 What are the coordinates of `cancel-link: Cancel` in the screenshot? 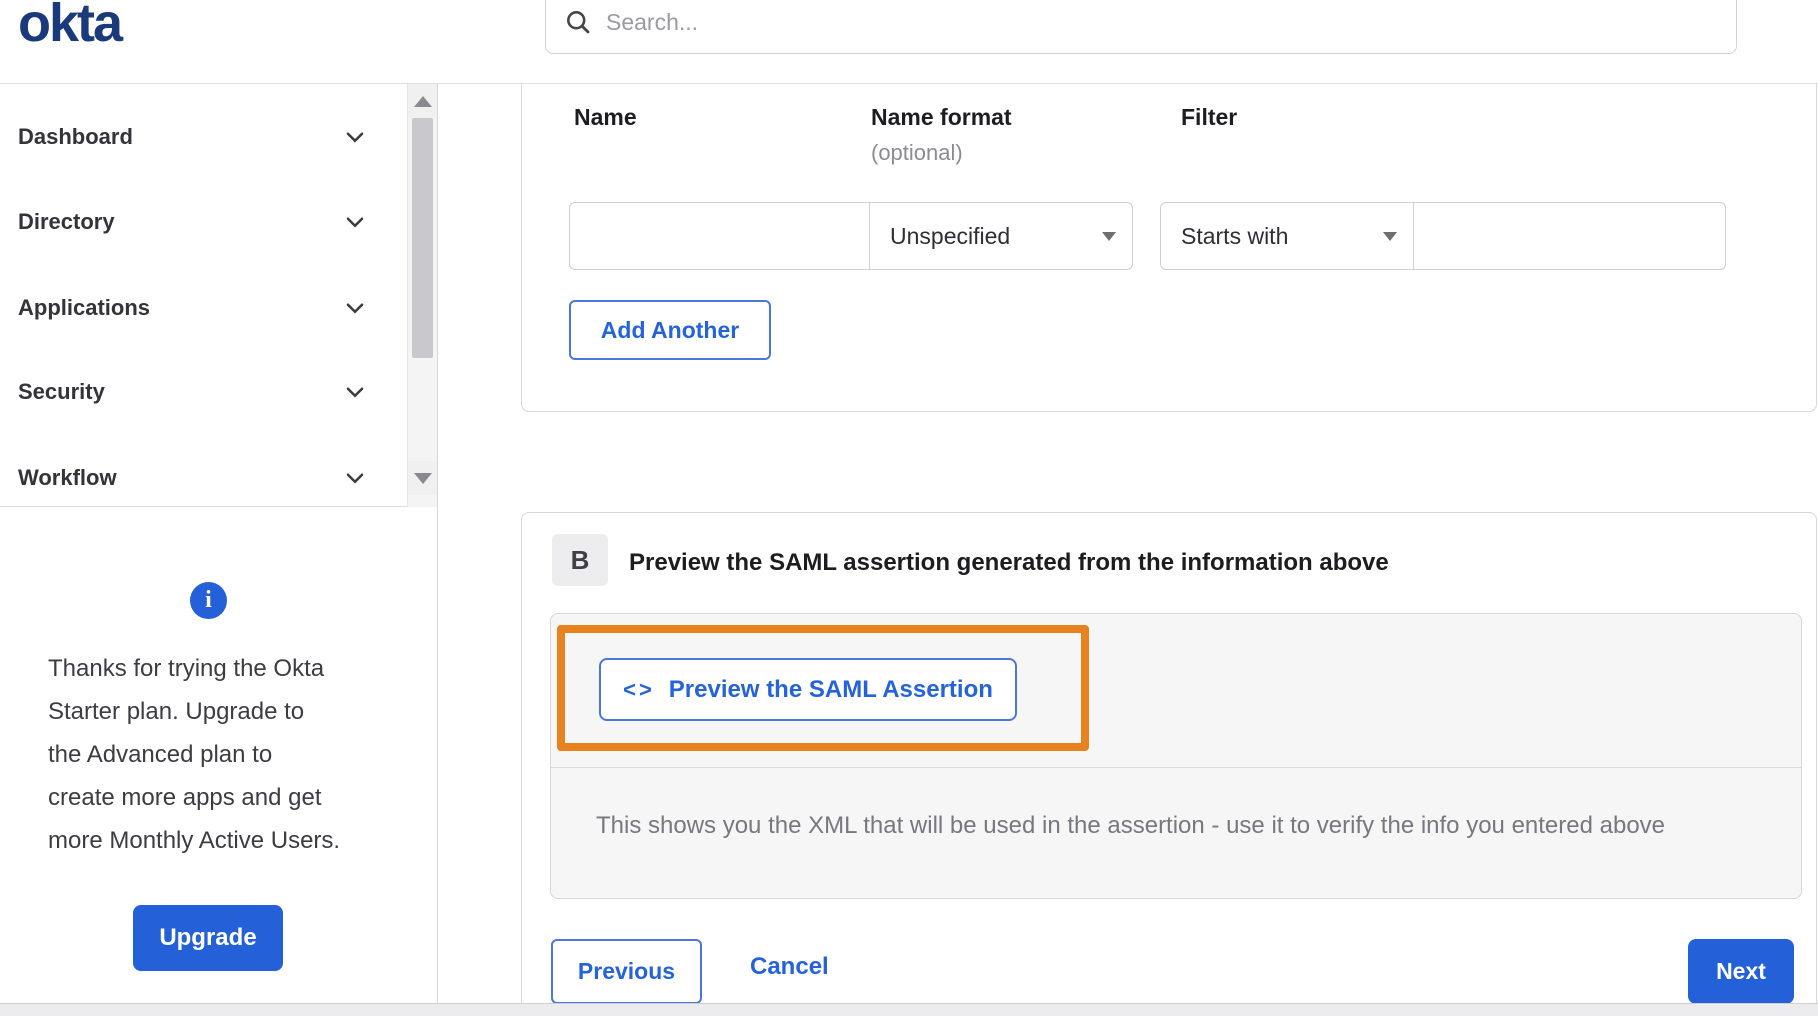 It's located at (789, 967).